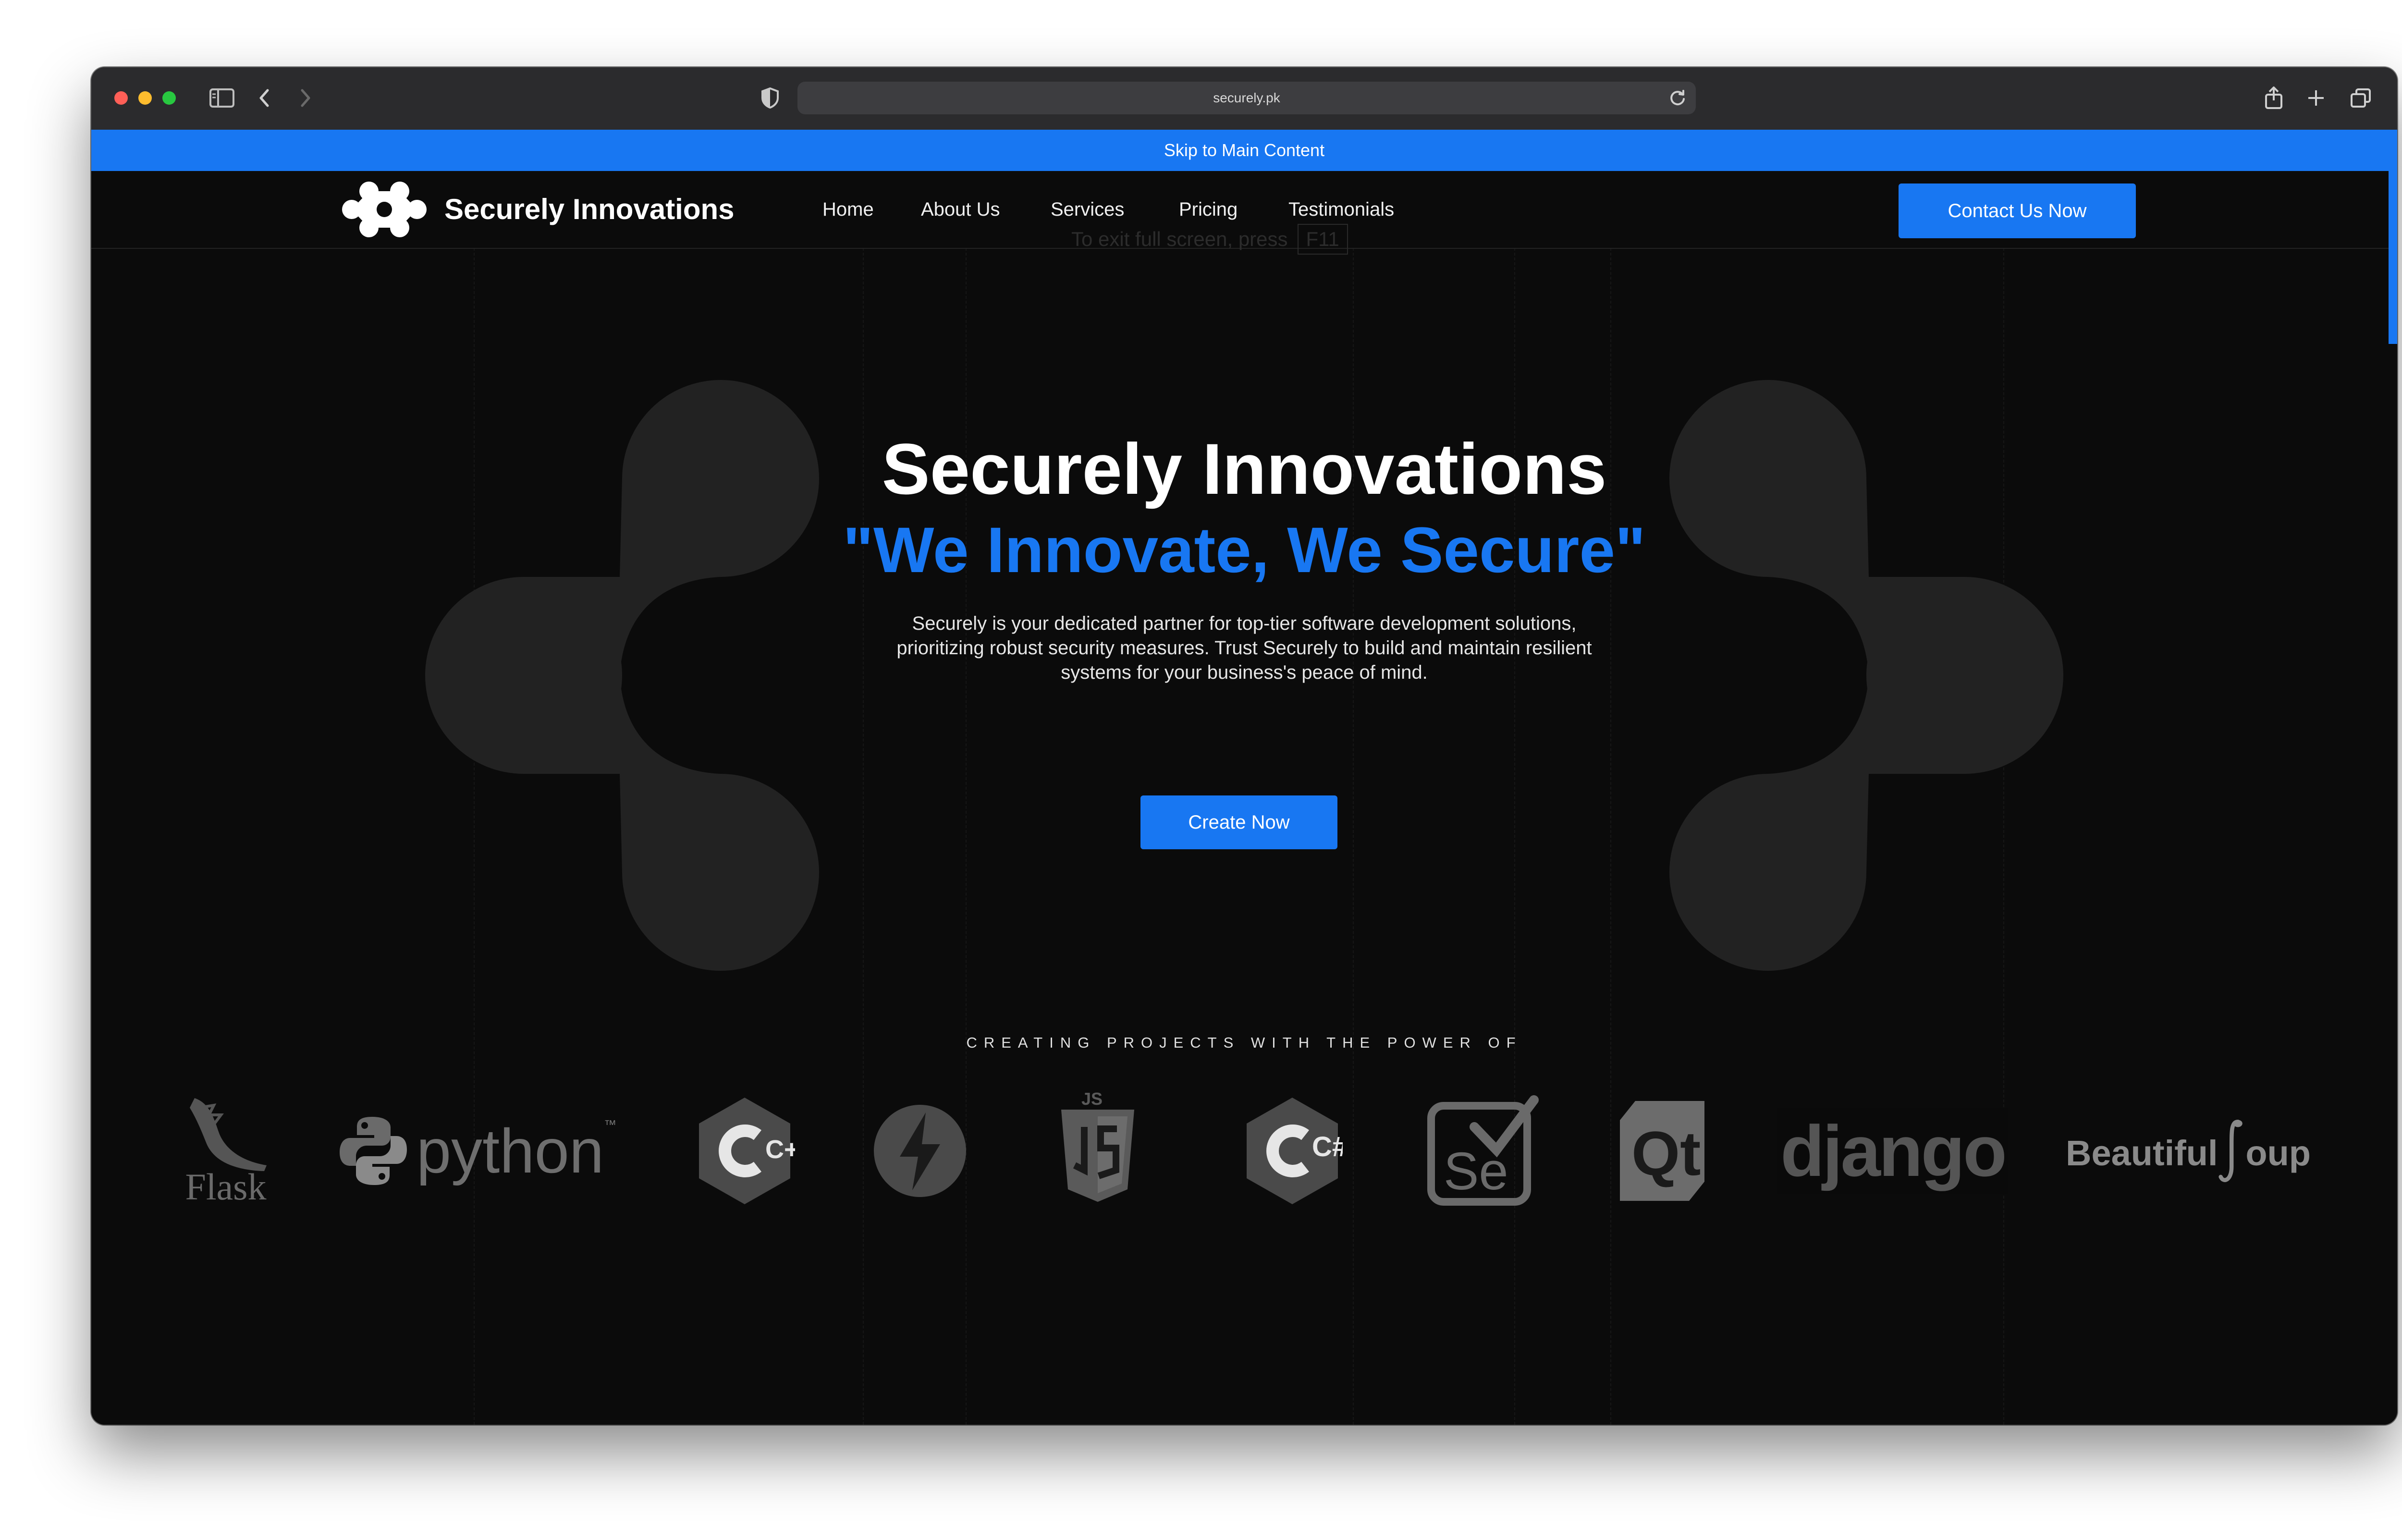 This screenshot has height=1540, width=2402. I want to click on flask-horn-icon, so click(228, 1135).